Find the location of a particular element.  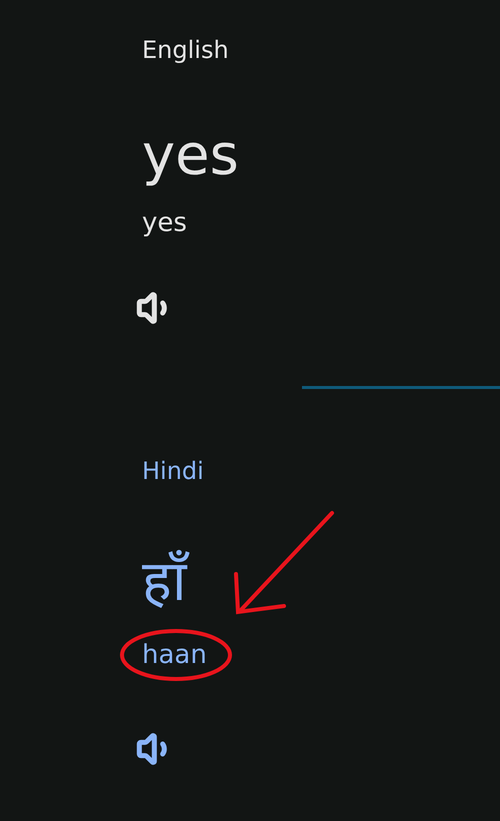

transliteration-text: yes is located at coordinates (164, 223).